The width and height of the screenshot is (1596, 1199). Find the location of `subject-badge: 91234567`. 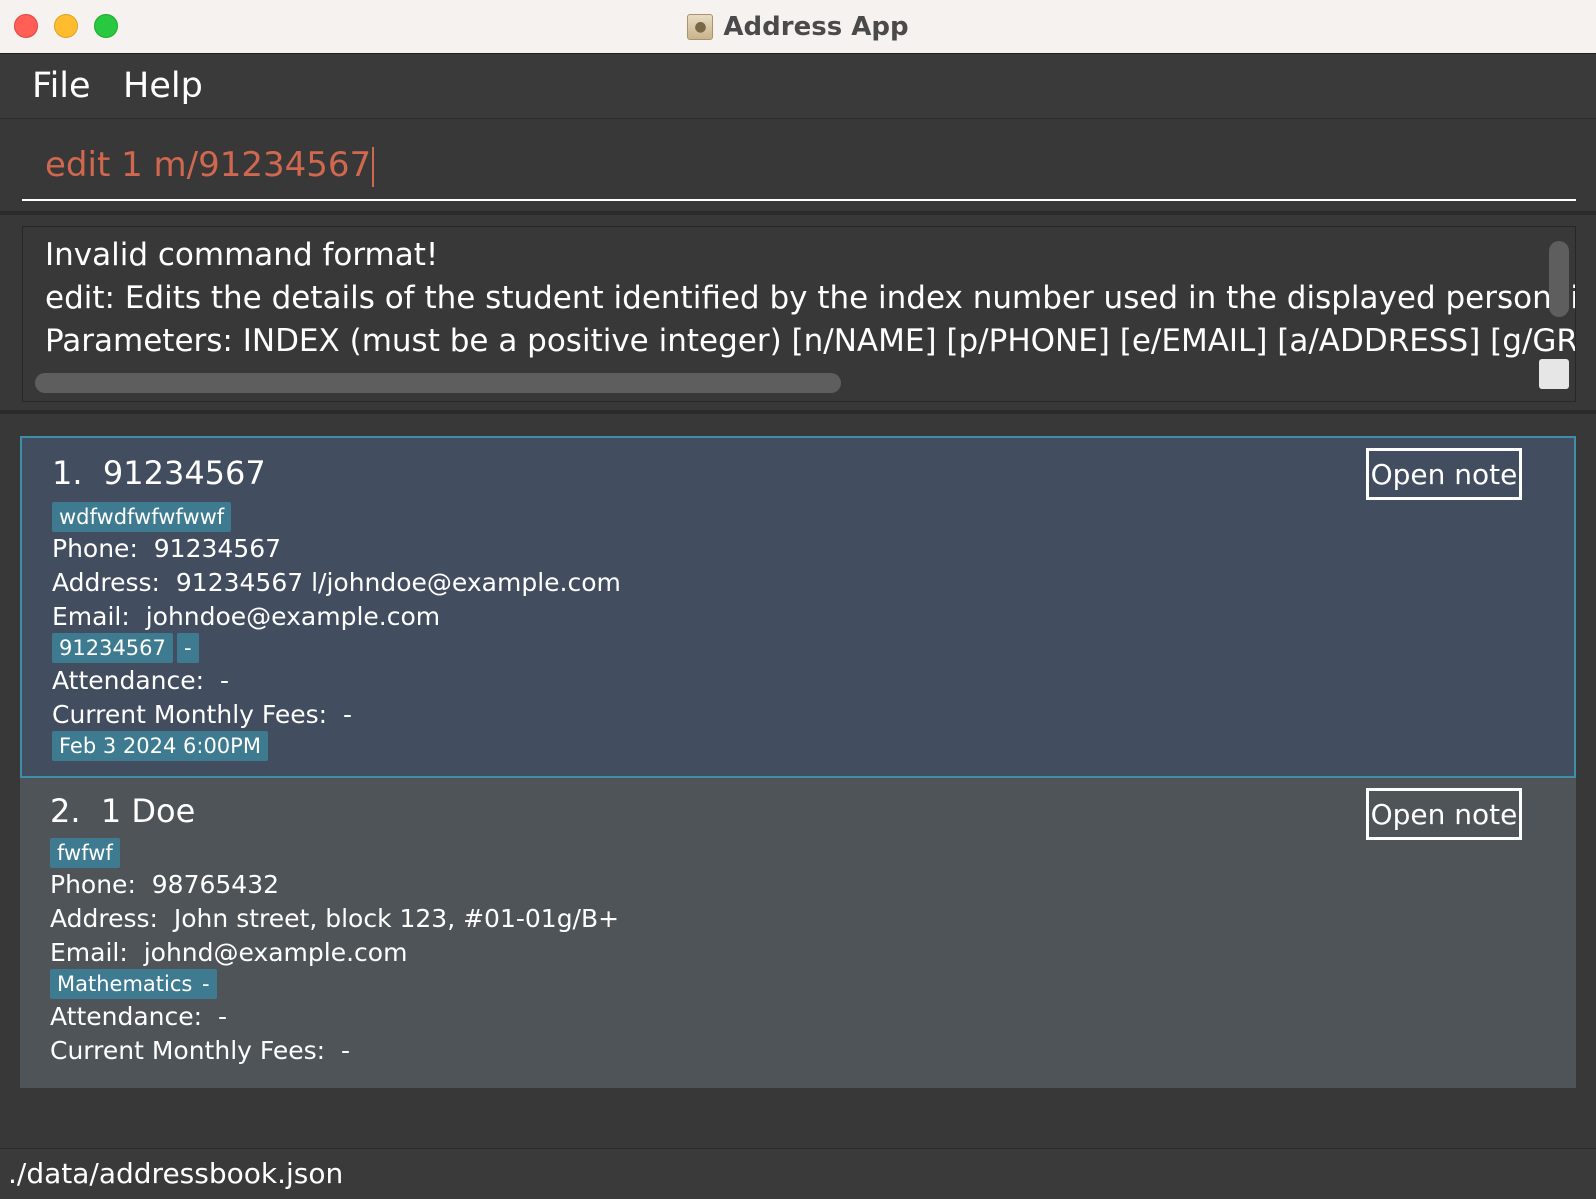

subject-badge: 91234567 is located at coordinates (112, 648).